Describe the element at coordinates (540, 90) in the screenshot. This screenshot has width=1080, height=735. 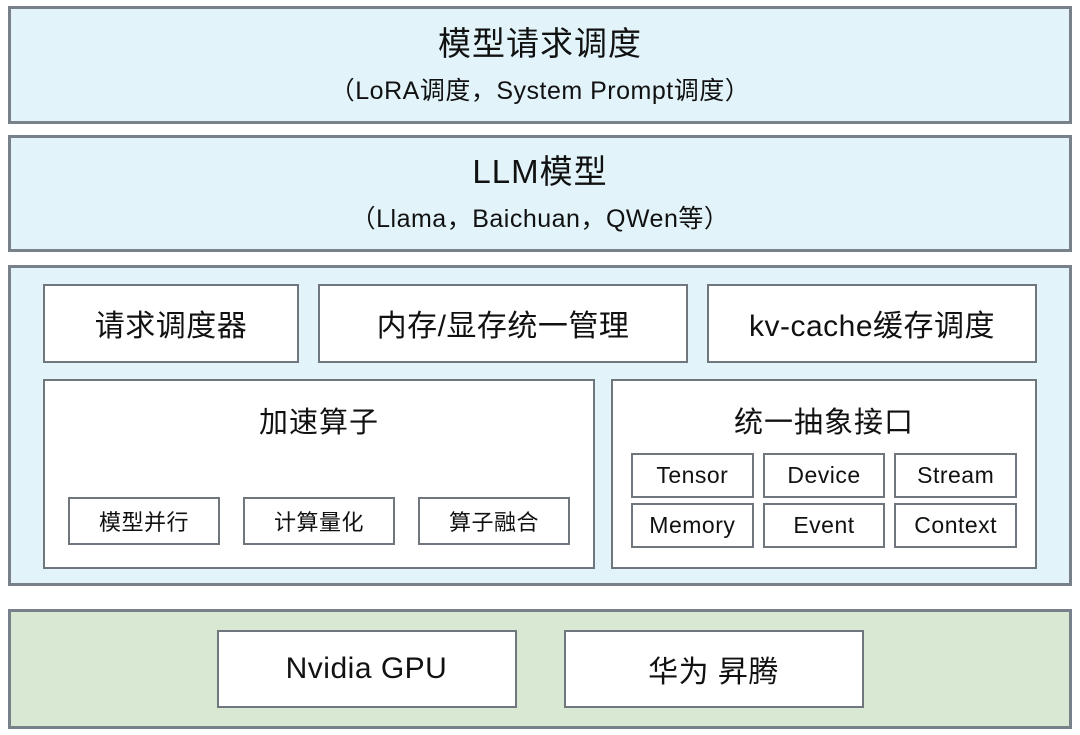
I see `scheduler-layer-subtitle: （LoRA调度，System Prompt调度）` at that location.